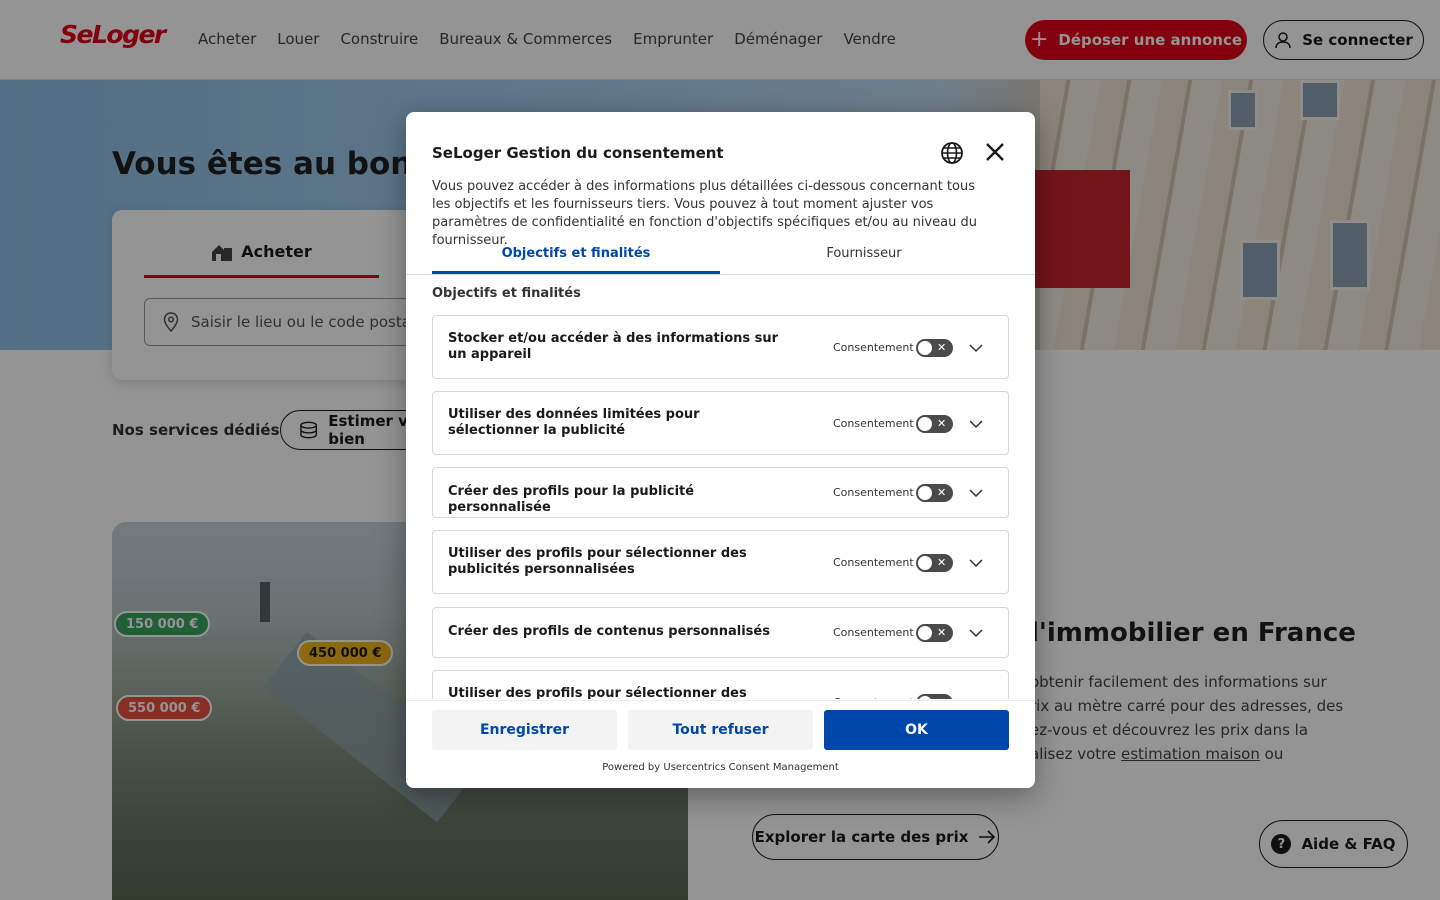 Image resolution: width=1440 pixels, height=900 pixels. Describe the element at coordinates (952, 153) in the screenshot. I see `globe-icon` at that location.